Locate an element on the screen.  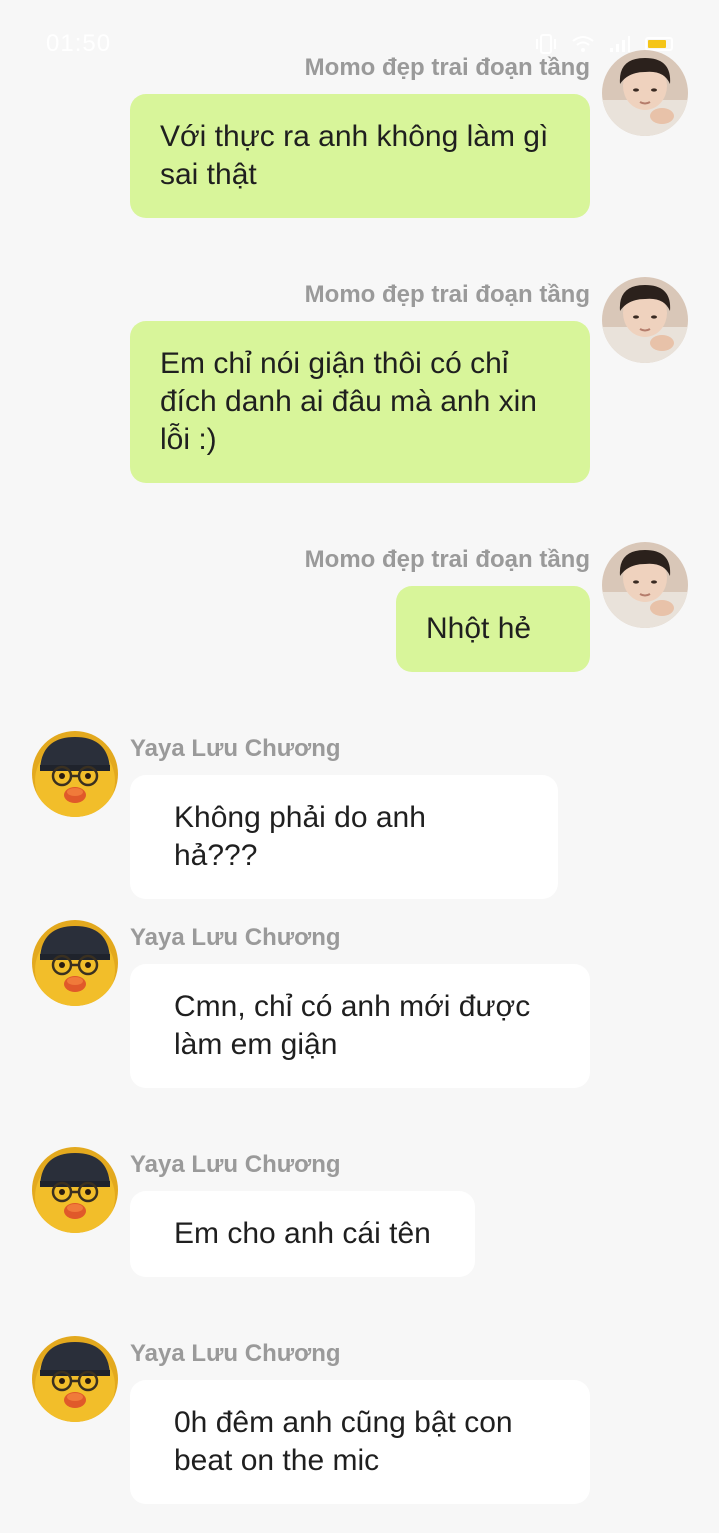
message-bubble: Em cho anh cái tên is located at coordinates (302, 1234).